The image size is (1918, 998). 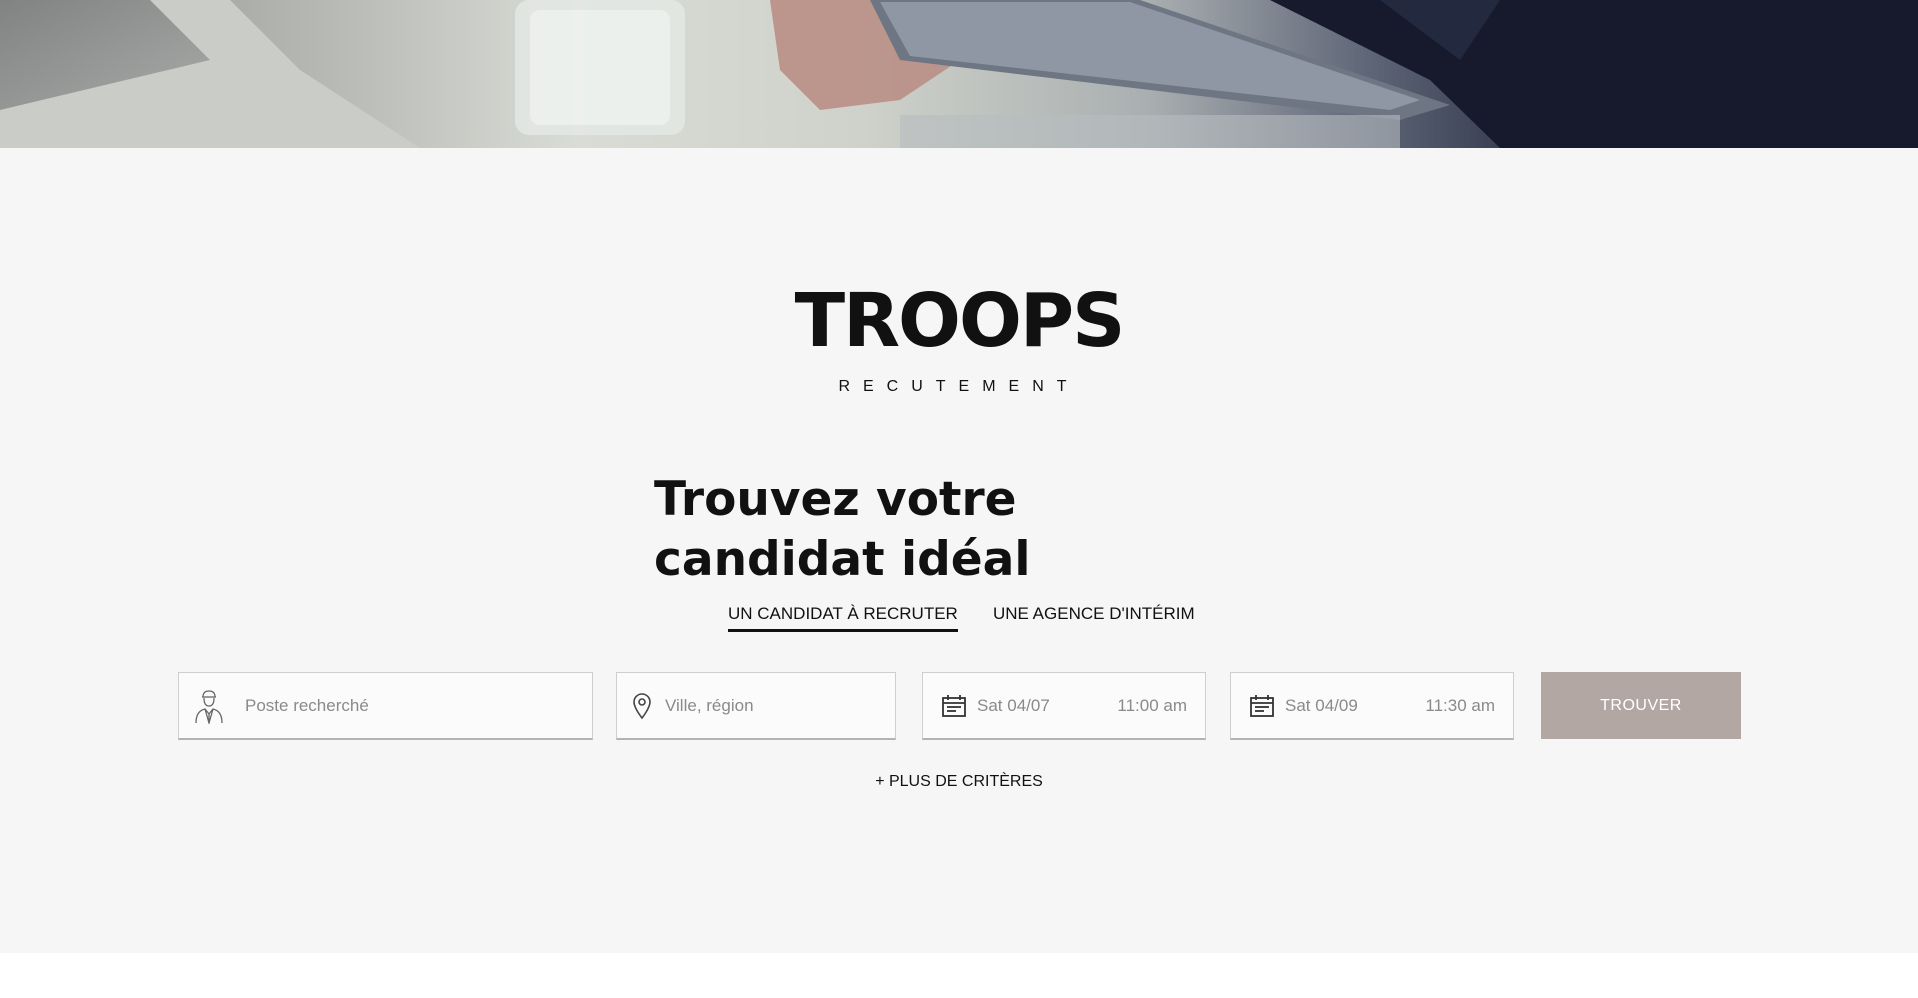 What do you see at coordinates (1064, 706) in the screenshot?
I see `start-datetime-field: Sat 04/07 11:00 am` at bounding box center [1064, 706].